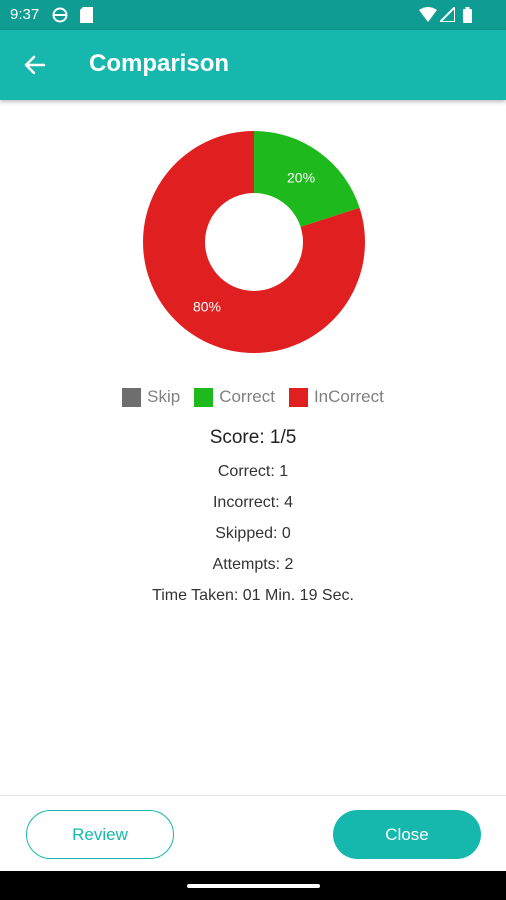  What do you see at coordinates (164, 396) in the screenshot?
I see `legend-label-skip: Skip` at bounding box center [164, 396].